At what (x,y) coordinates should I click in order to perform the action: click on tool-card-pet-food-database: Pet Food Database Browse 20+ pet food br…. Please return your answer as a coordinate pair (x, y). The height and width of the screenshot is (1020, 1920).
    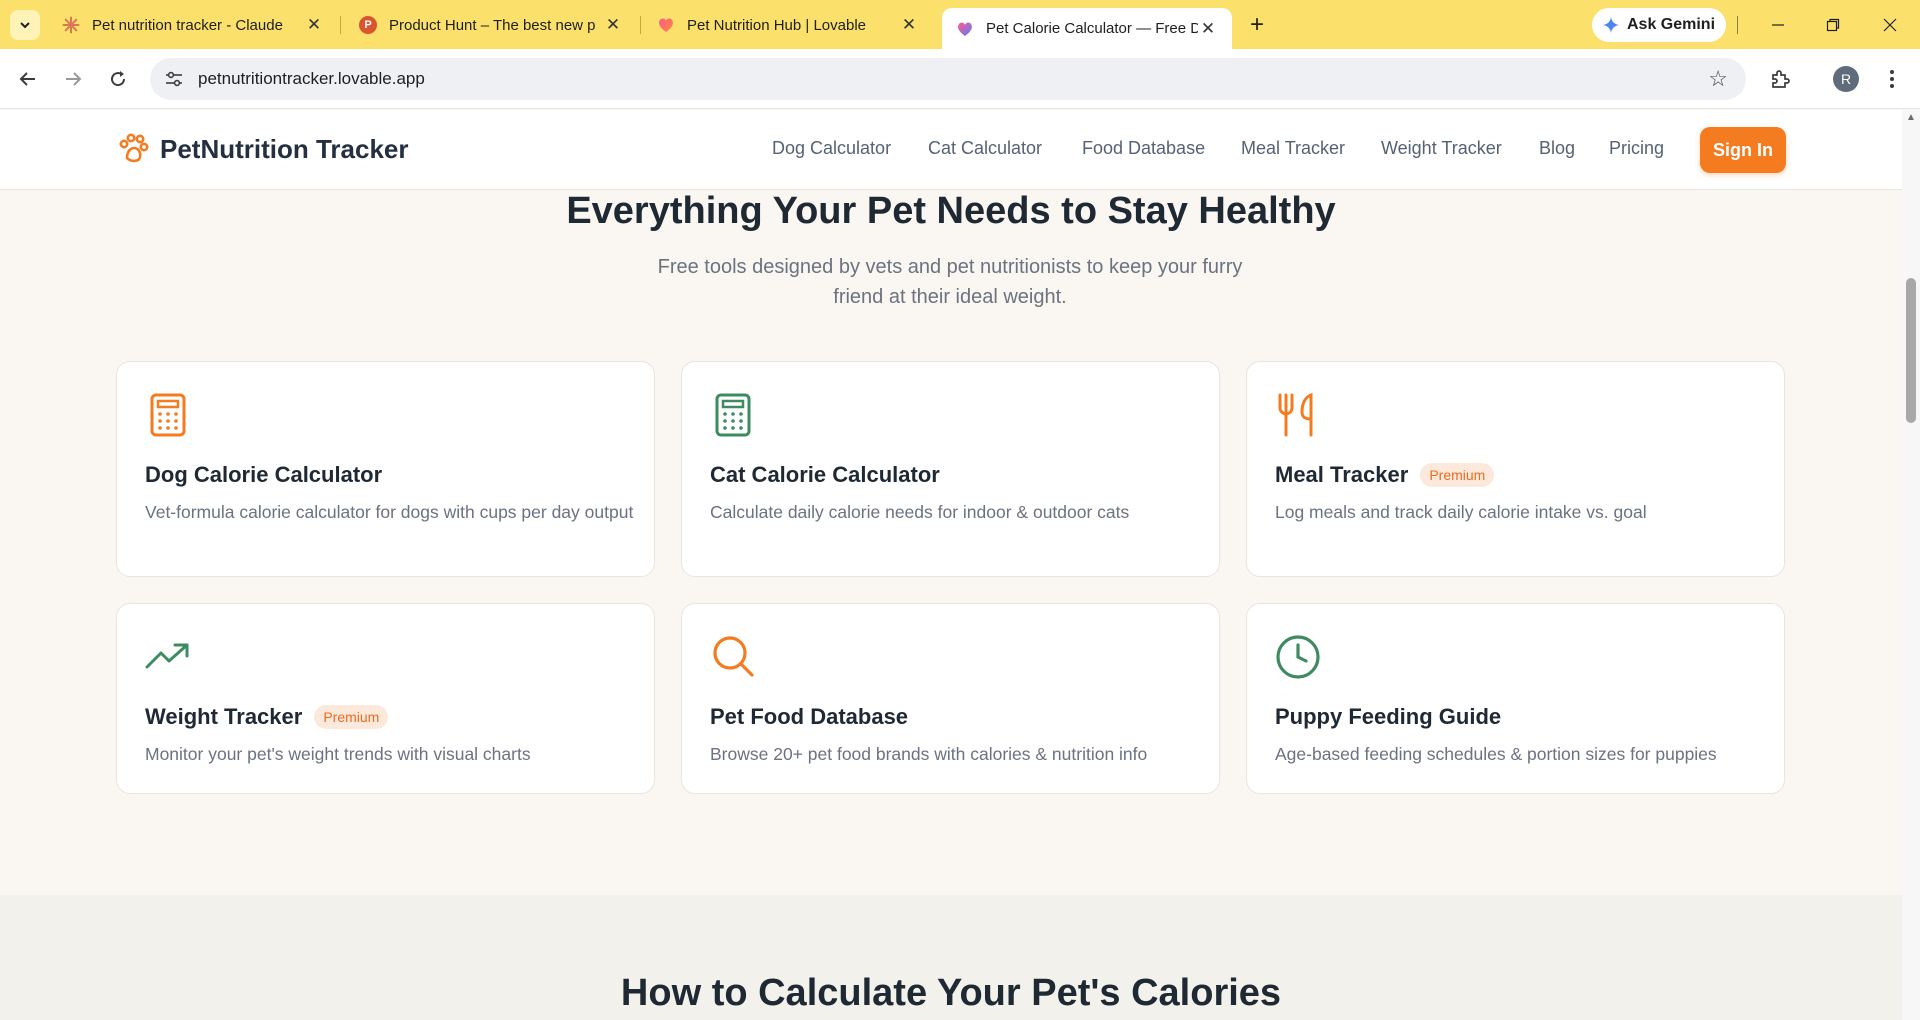
    Looking at the image, I should click on (950, 698).